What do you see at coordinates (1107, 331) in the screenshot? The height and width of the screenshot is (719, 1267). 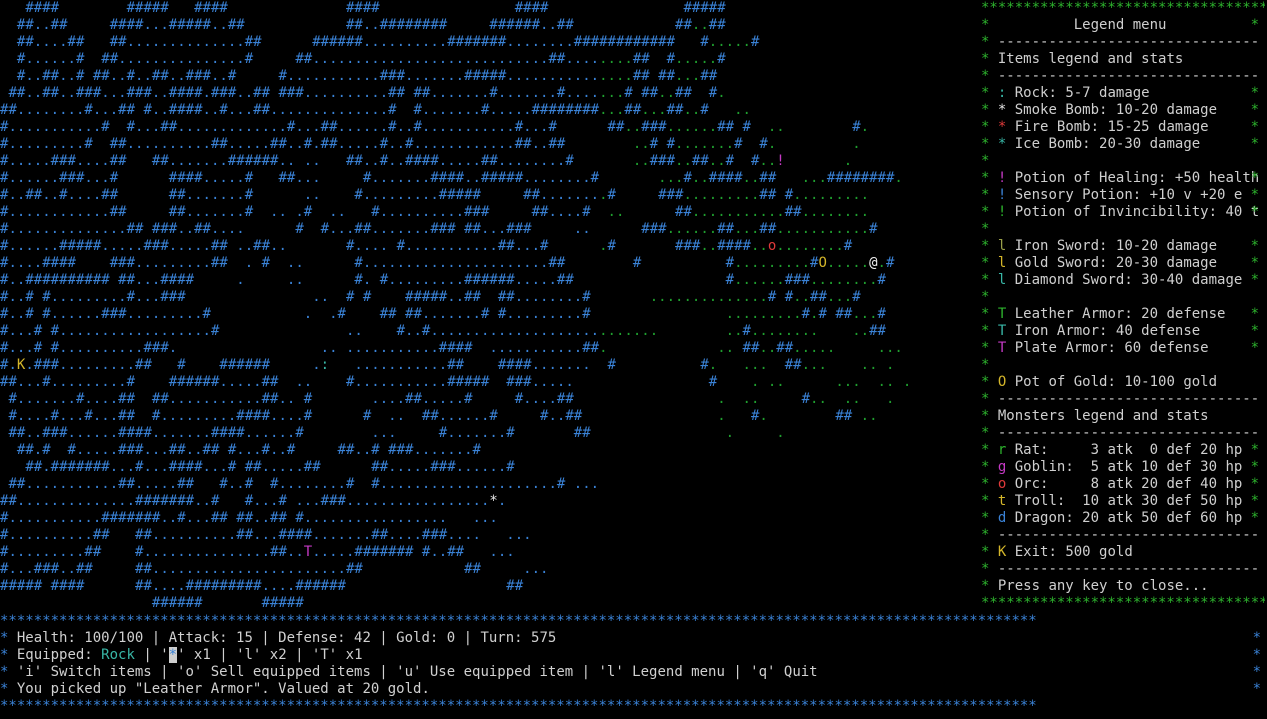 I see `armor-text: Iron Armor: 40 defense` at bounding box center [1107, 331].